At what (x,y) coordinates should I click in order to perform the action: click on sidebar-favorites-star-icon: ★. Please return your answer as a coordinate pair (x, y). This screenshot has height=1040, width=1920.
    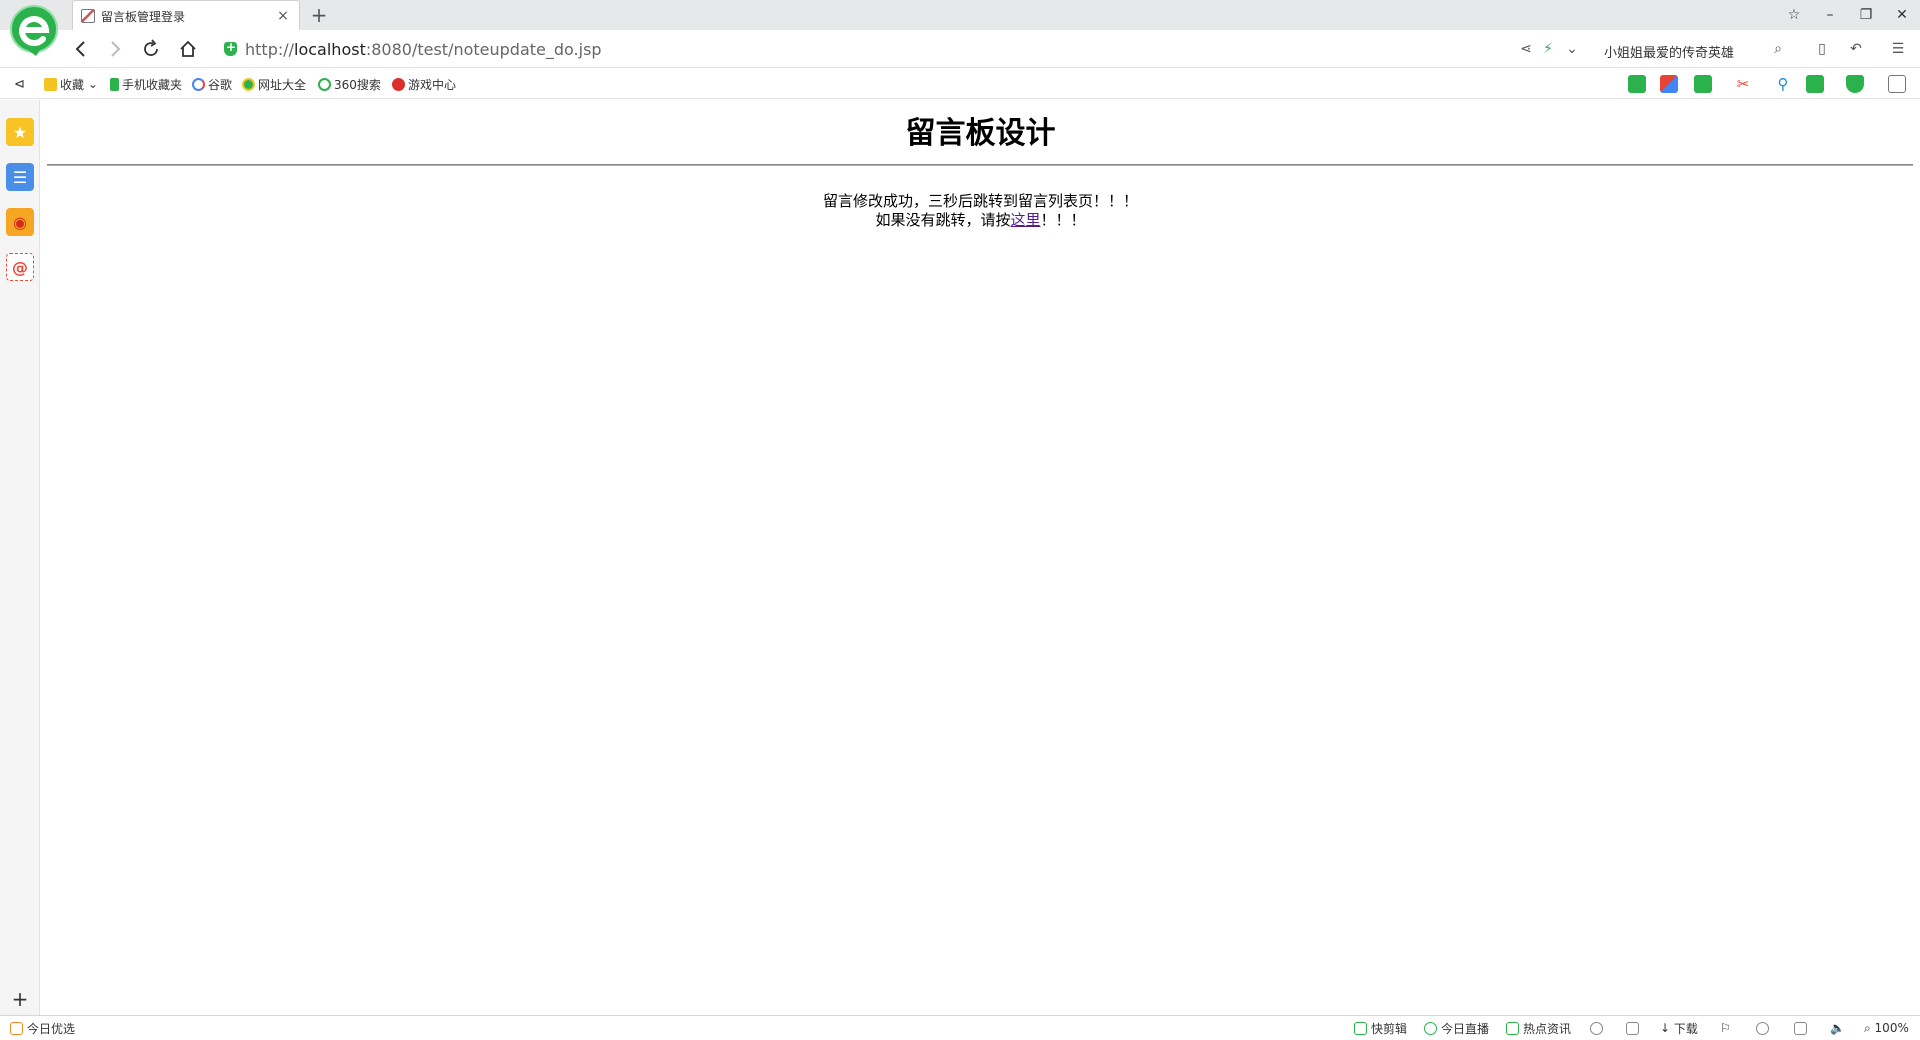
    Looking at the image, I should click on (20, 132).